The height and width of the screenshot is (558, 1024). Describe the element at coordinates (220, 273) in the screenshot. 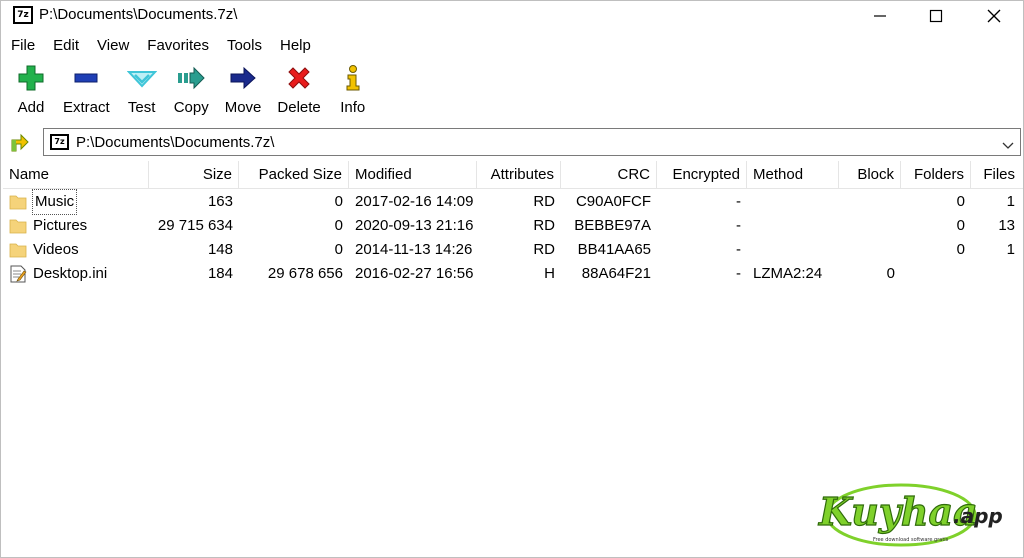

I see `row-size: 184` at that location.